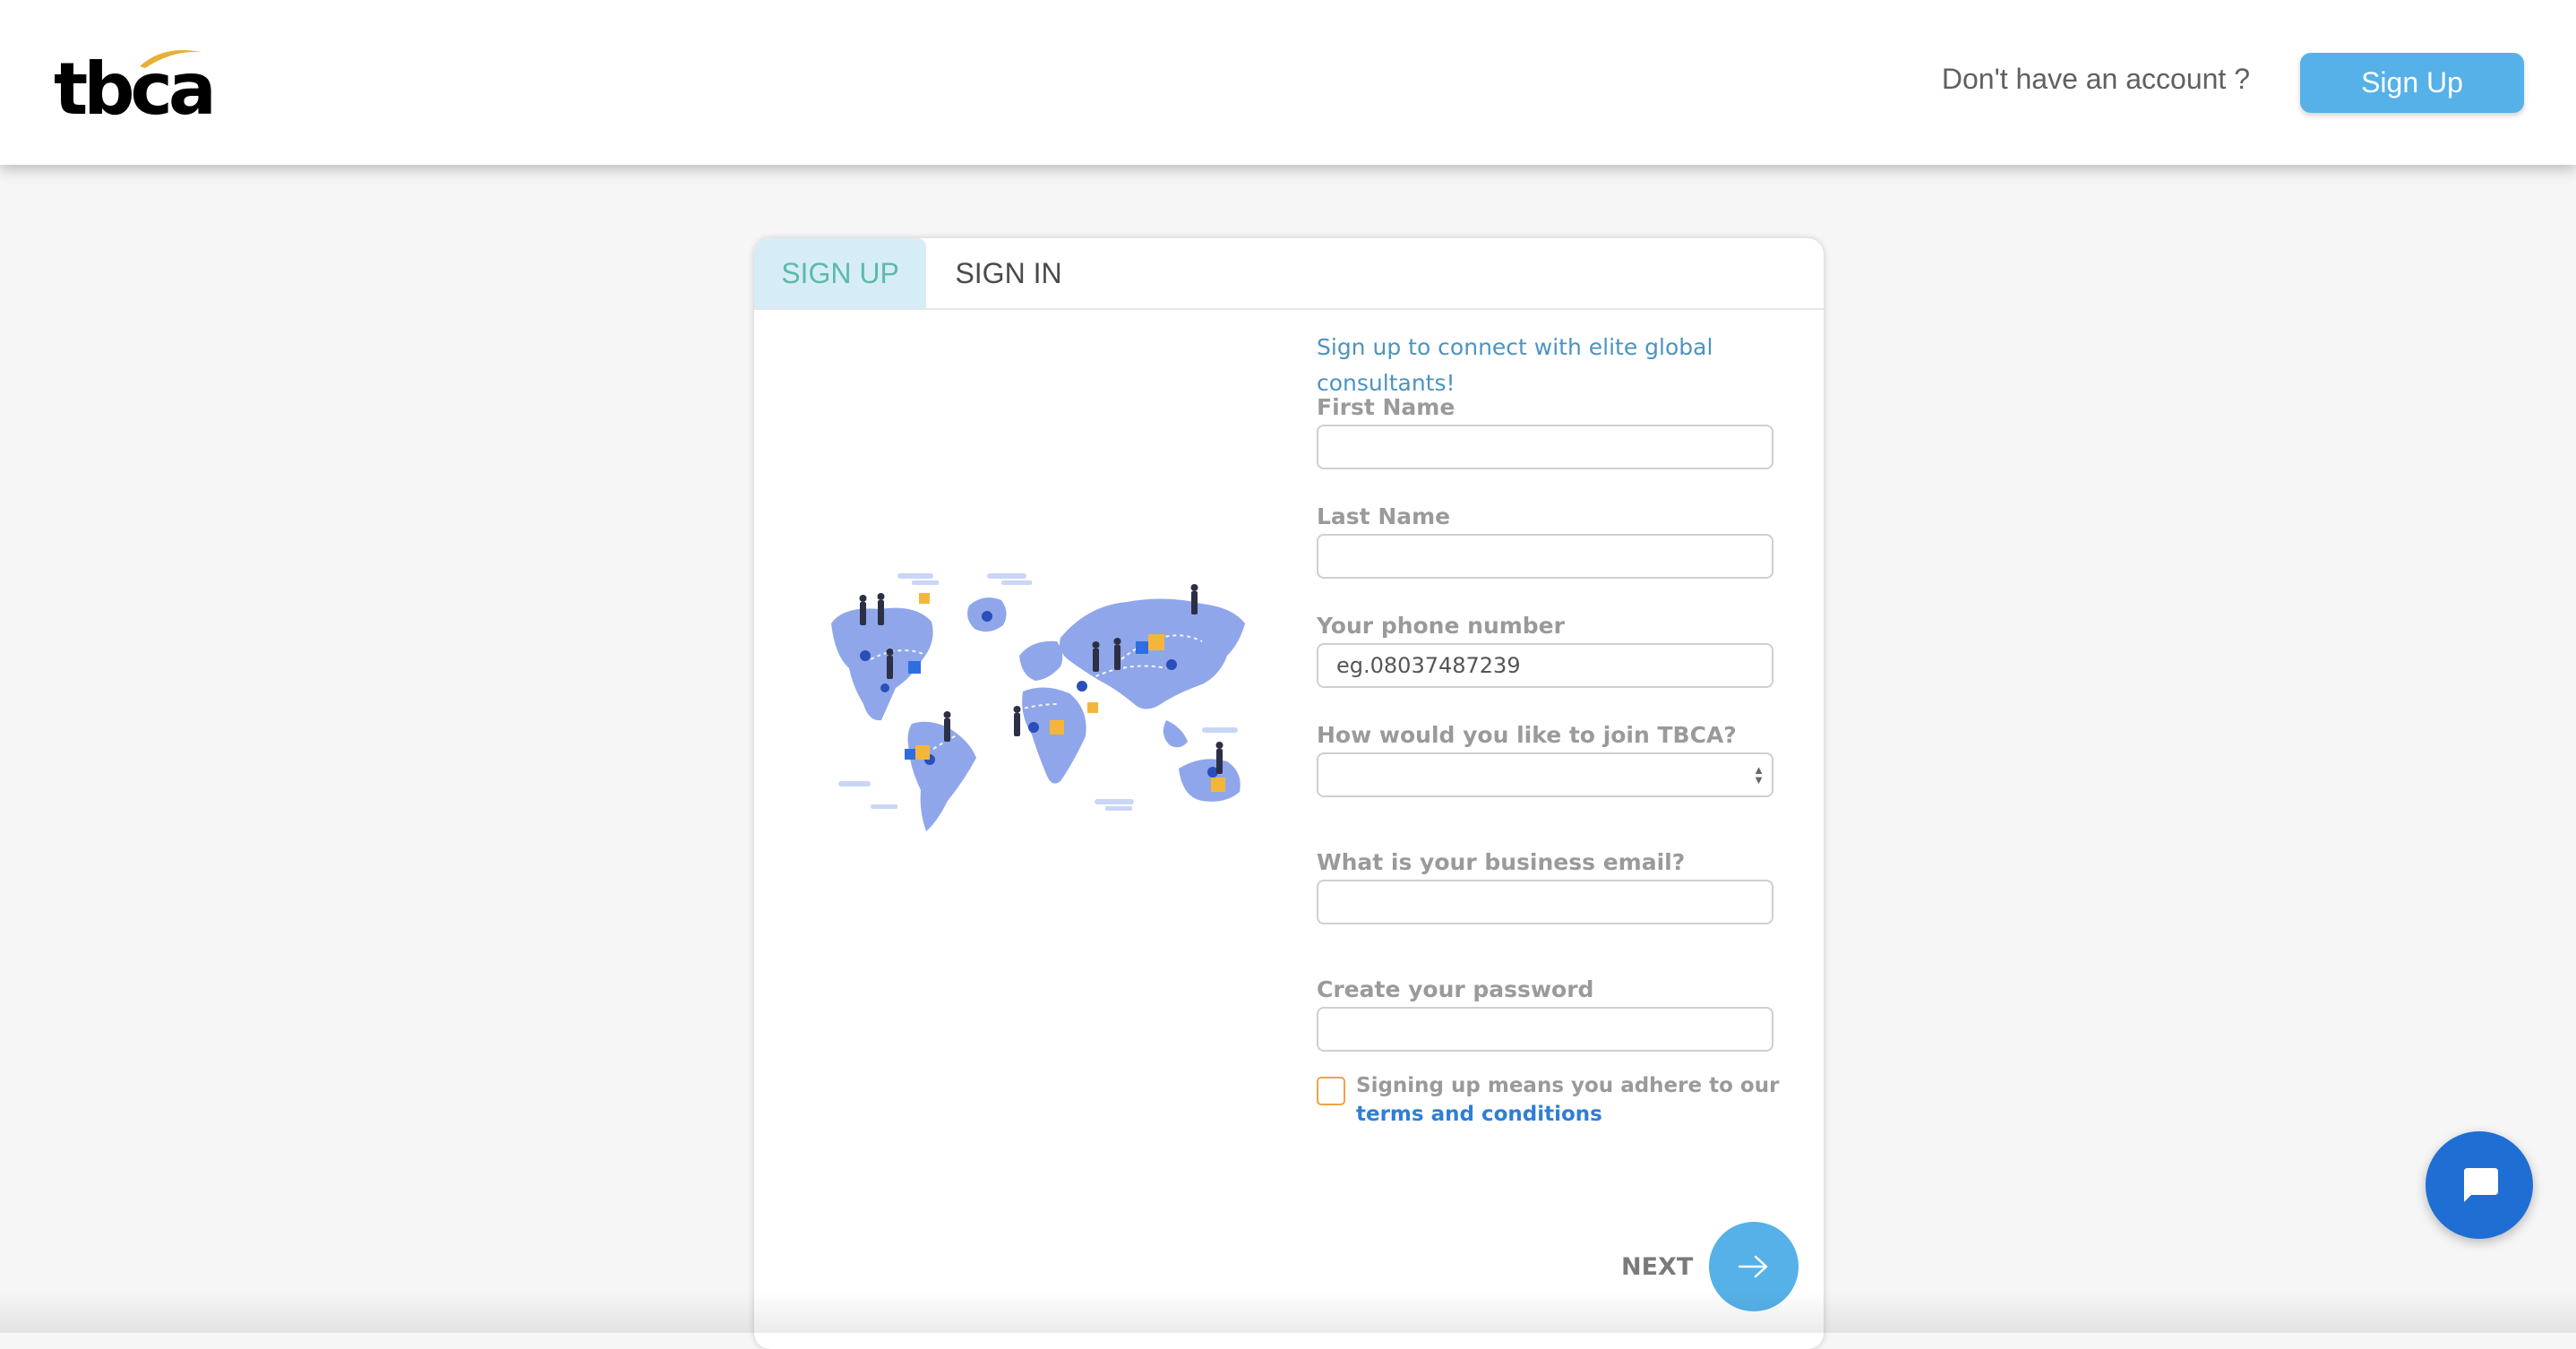  What do you see at coordinates (1479, 1114) in the screenshot?
I see `terms-link: terms and conditions` at bounding box center [1479, 1114].